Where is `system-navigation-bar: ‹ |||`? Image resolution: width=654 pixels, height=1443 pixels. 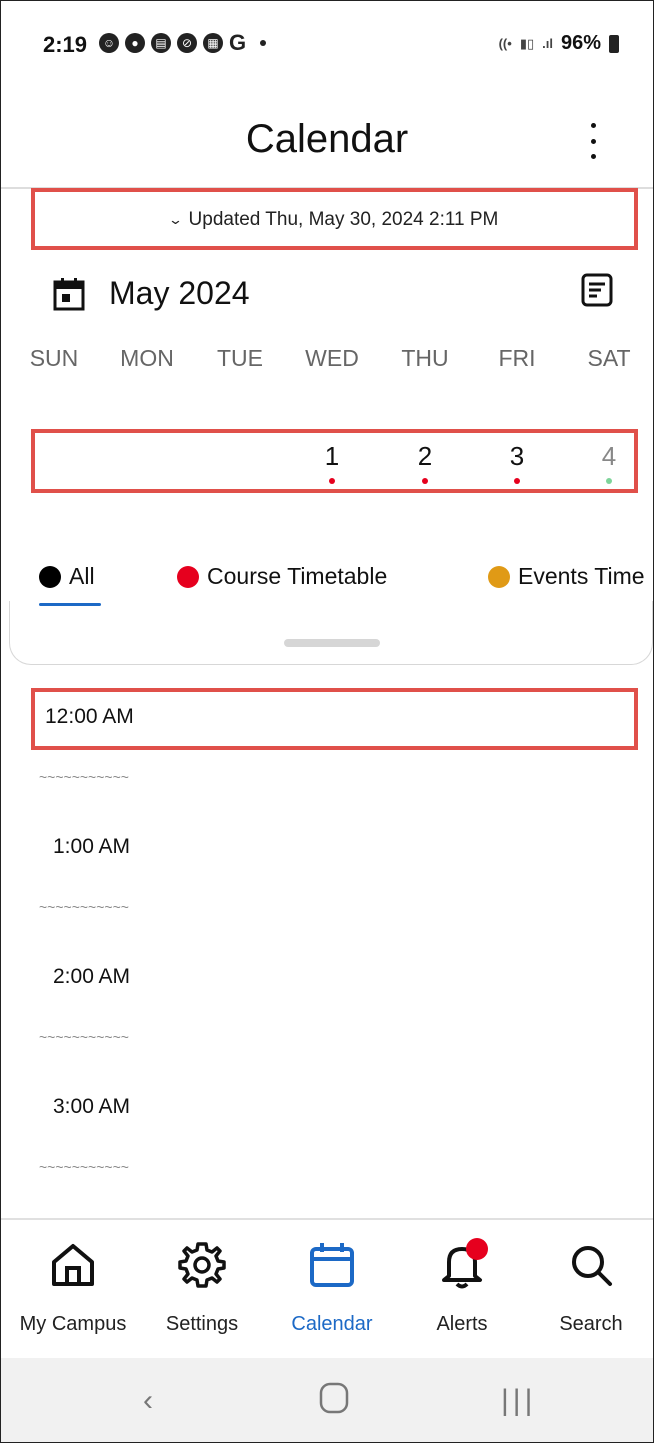
system-navigation-bar: ‹ ||| is located at coordinates (327, 1400).